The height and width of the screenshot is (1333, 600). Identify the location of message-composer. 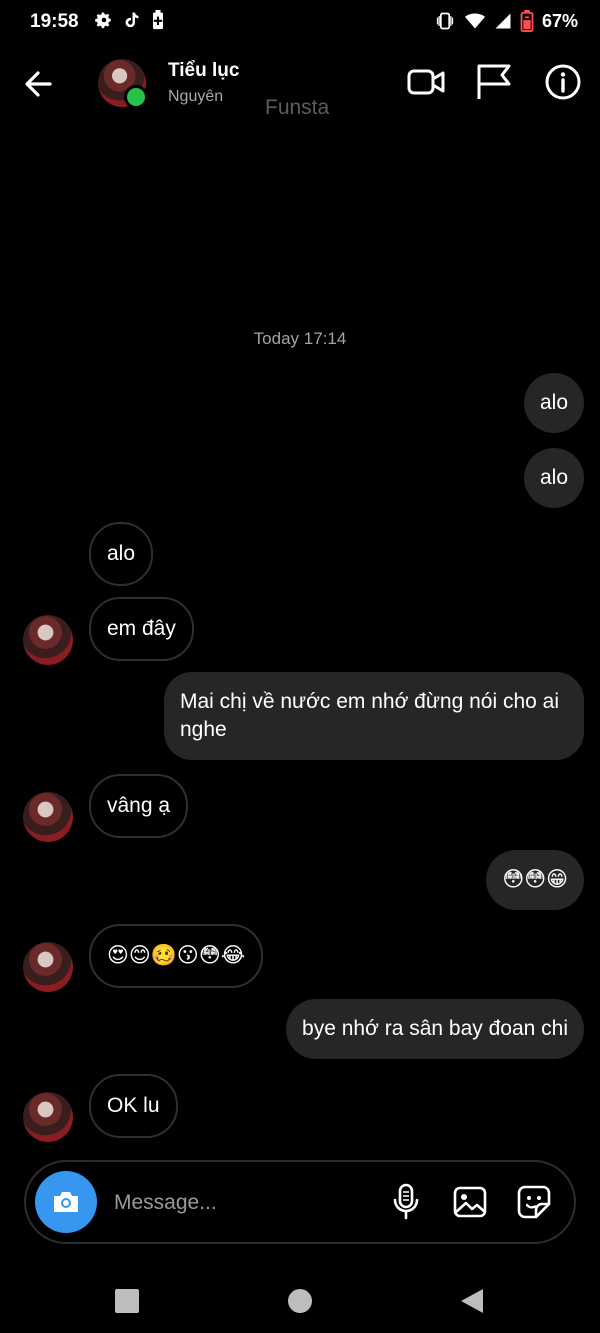
(300, 1202).